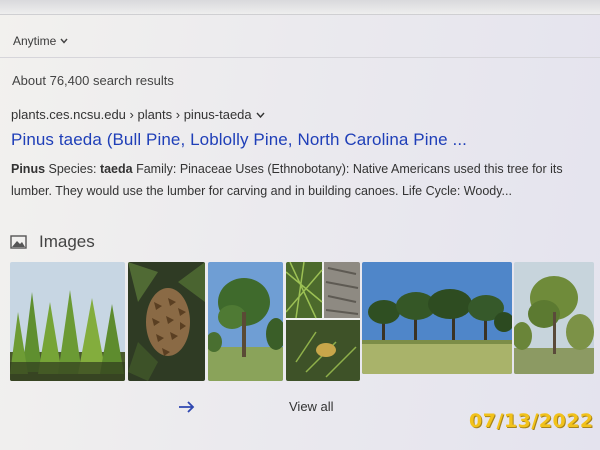 The width and height of the screenshot is (600, 450). Describe the element at coordinates (531, 421) in the screenshot. I see `date-watermark: 07/13/2022` at that location.